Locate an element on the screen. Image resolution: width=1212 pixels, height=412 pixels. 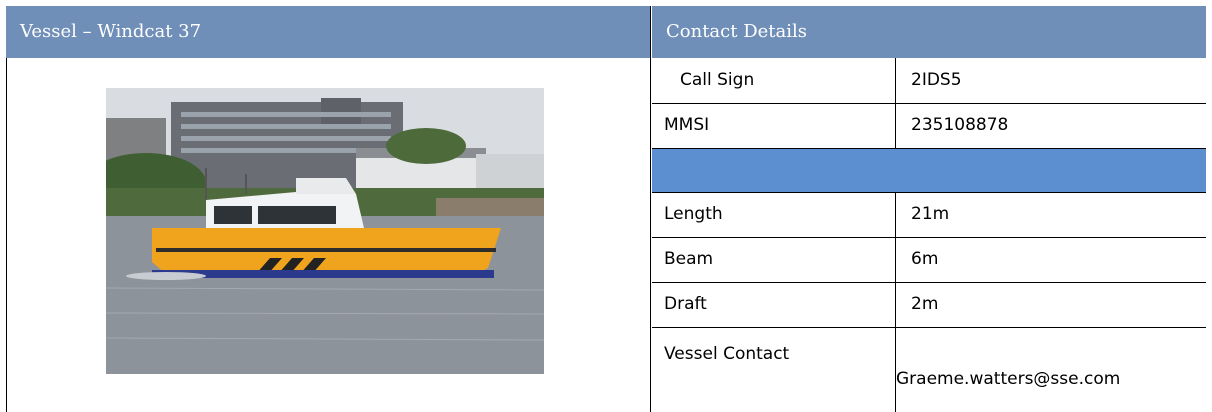
draft-label: Draft is located at coordinates (685, 304).